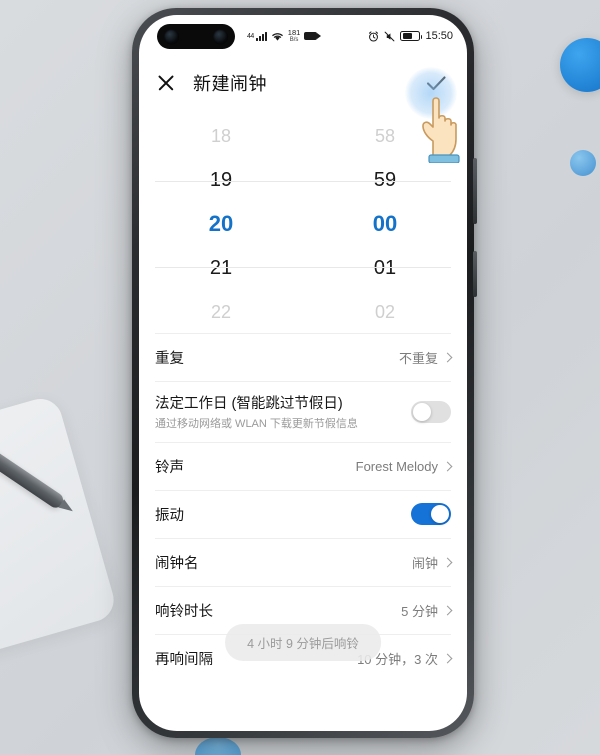 The image size is (600, 755). What do you see at coordinates (431, 514) in the screenshot?
I see `vibrate-toggle` at bounding box center [431, 514].